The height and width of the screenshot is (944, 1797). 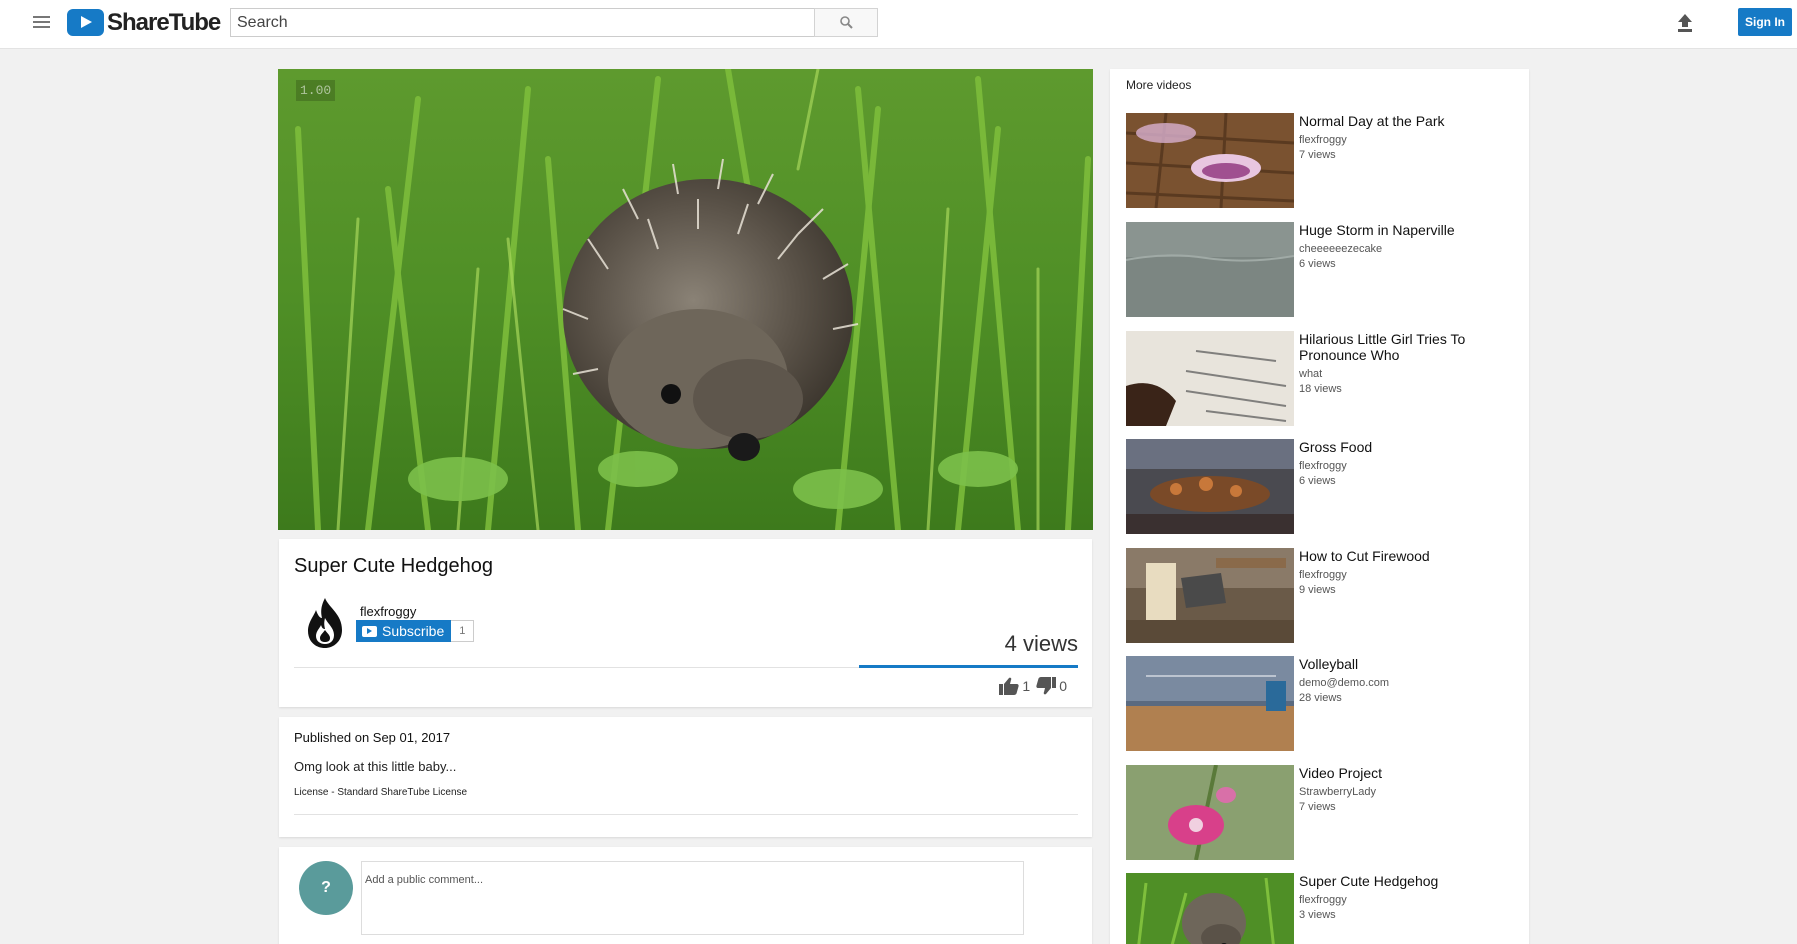 I want to click on subscribe-label: Subscribe, so click(x=413, y=631).